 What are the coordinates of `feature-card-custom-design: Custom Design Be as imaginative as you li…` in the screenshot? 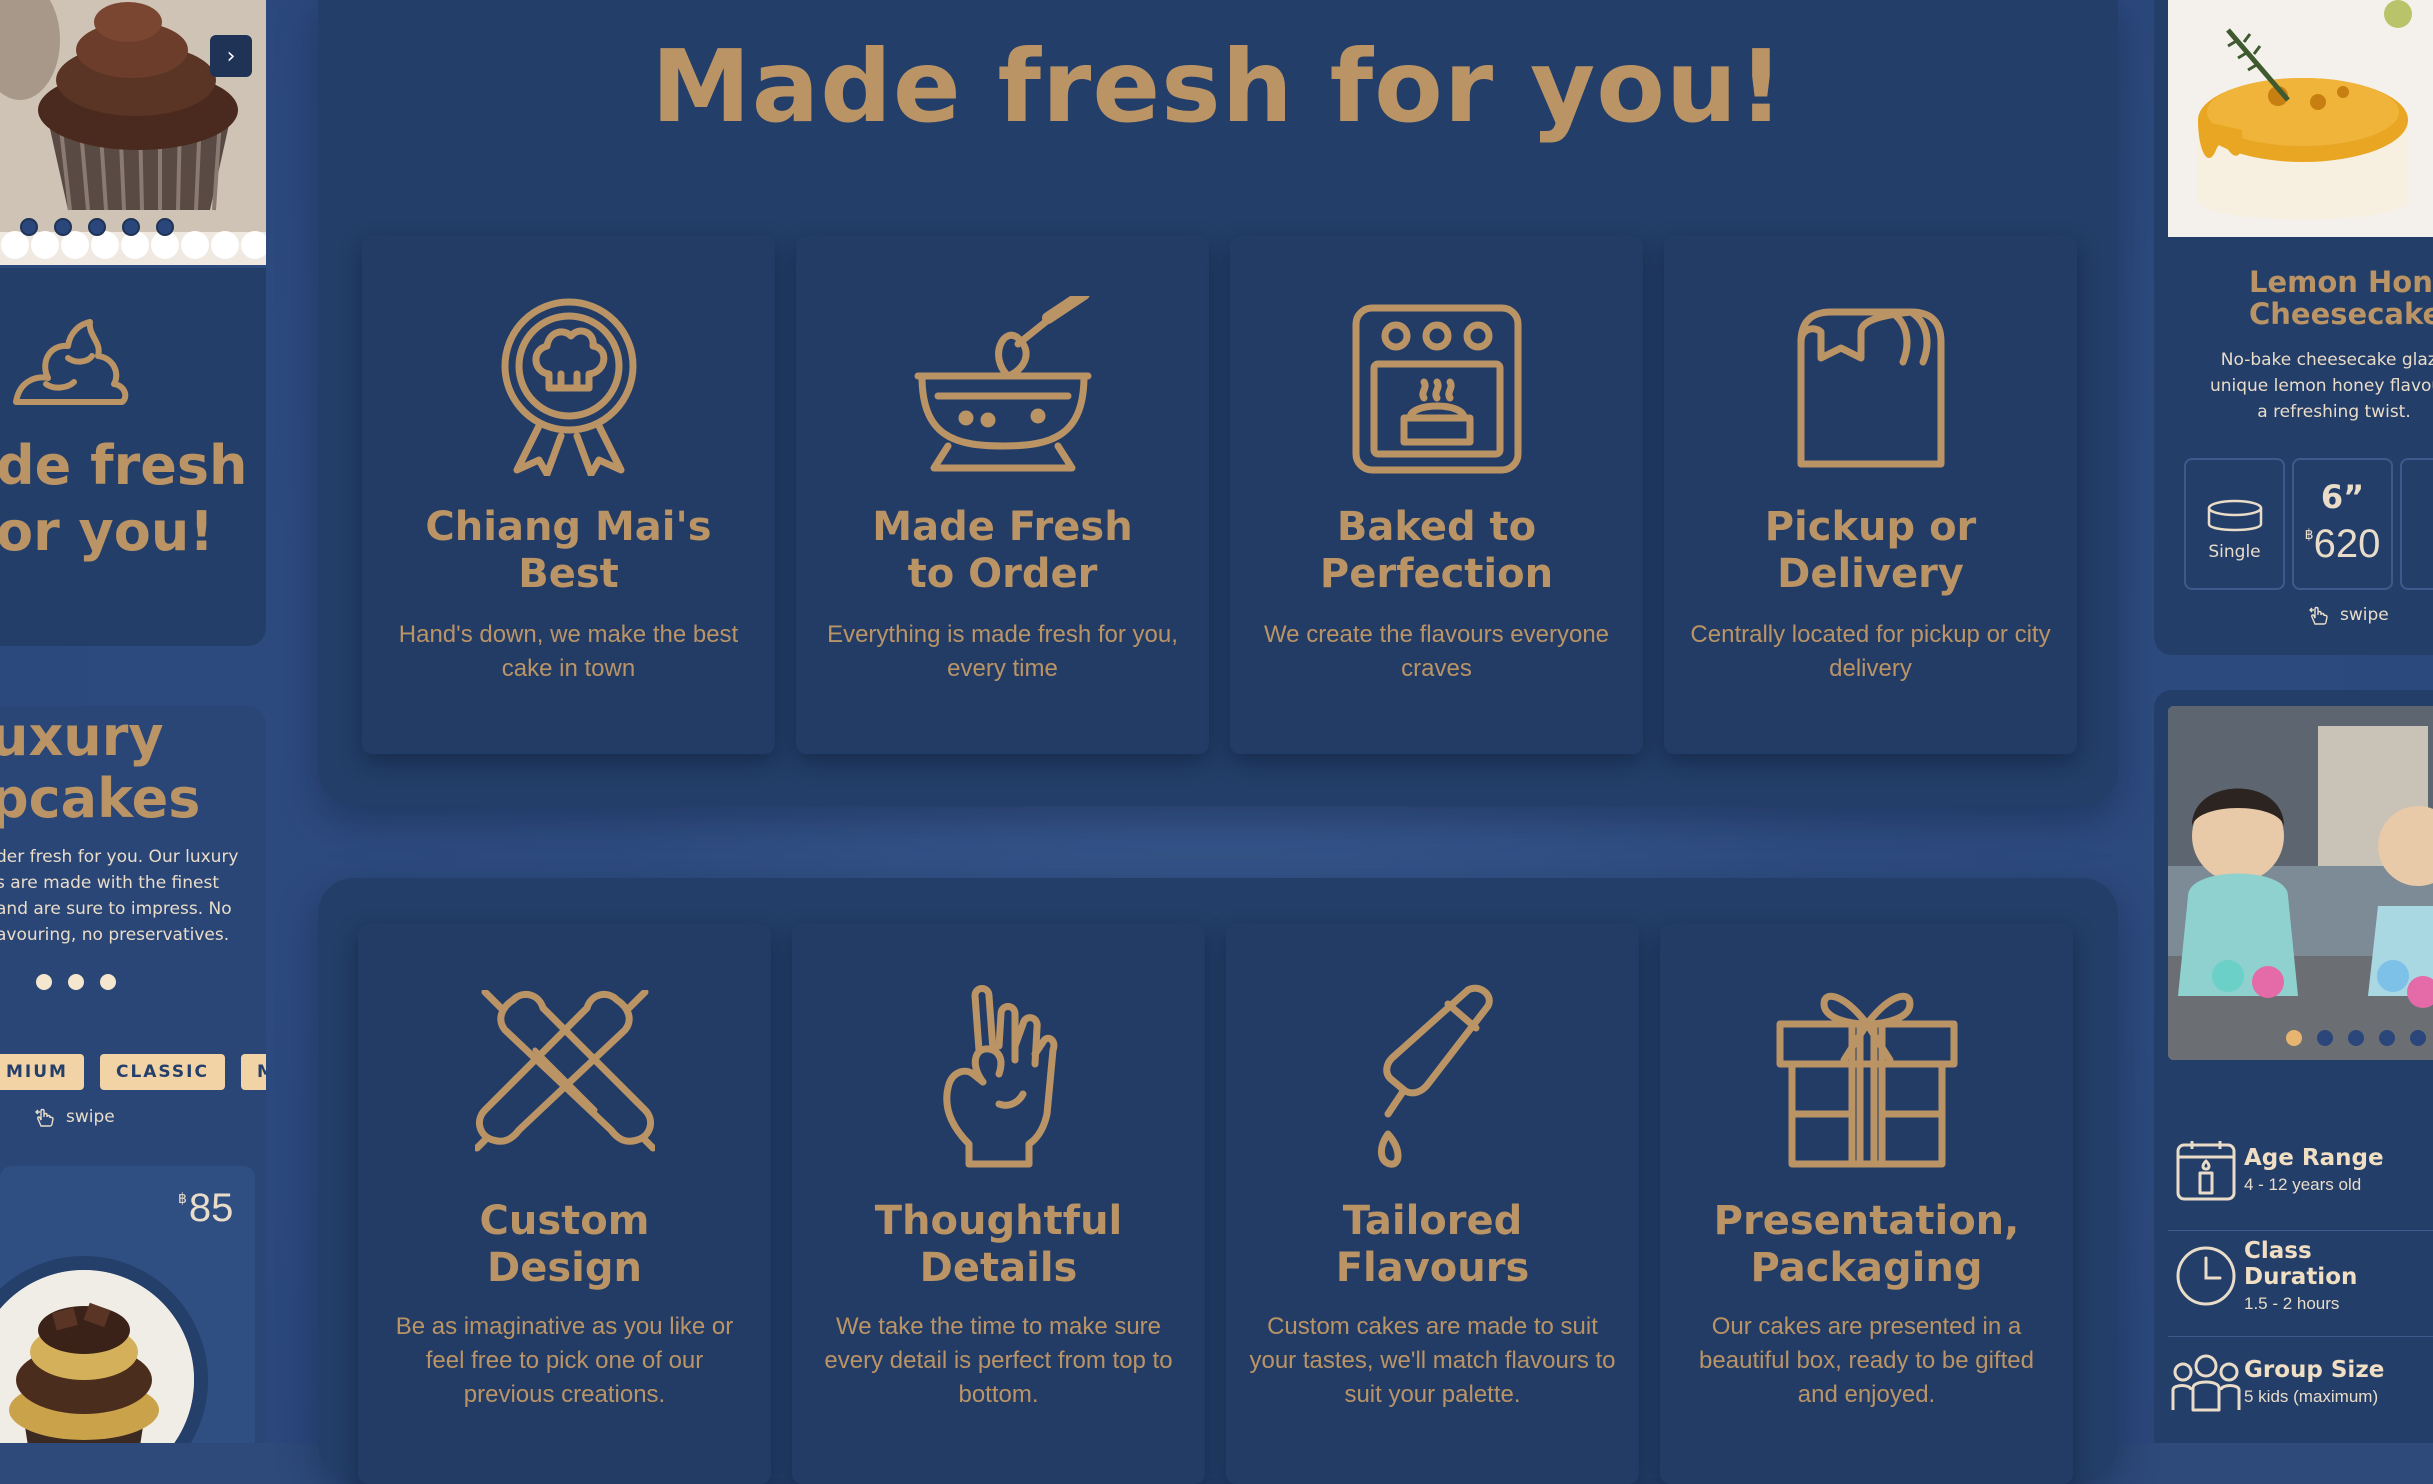 It's located at (564, 1204).